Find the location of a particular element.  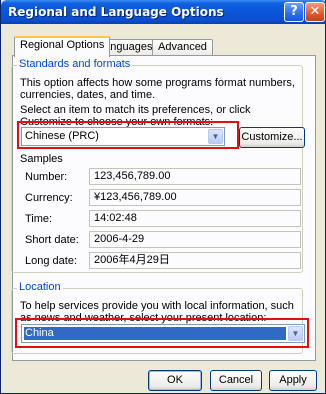

sample-short-date-field: 2006-4-29 is located at coordinates (195, 239).